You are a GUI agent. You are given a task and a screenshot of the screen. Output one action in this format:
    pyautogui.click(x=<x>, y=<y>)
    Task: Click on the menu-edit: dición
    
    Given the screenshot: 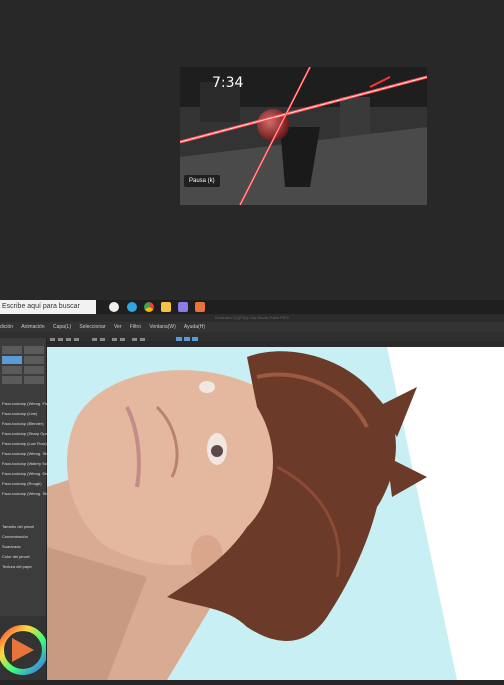 What is the action you would take?
    pyautogui.click(x=6, y=327)
    